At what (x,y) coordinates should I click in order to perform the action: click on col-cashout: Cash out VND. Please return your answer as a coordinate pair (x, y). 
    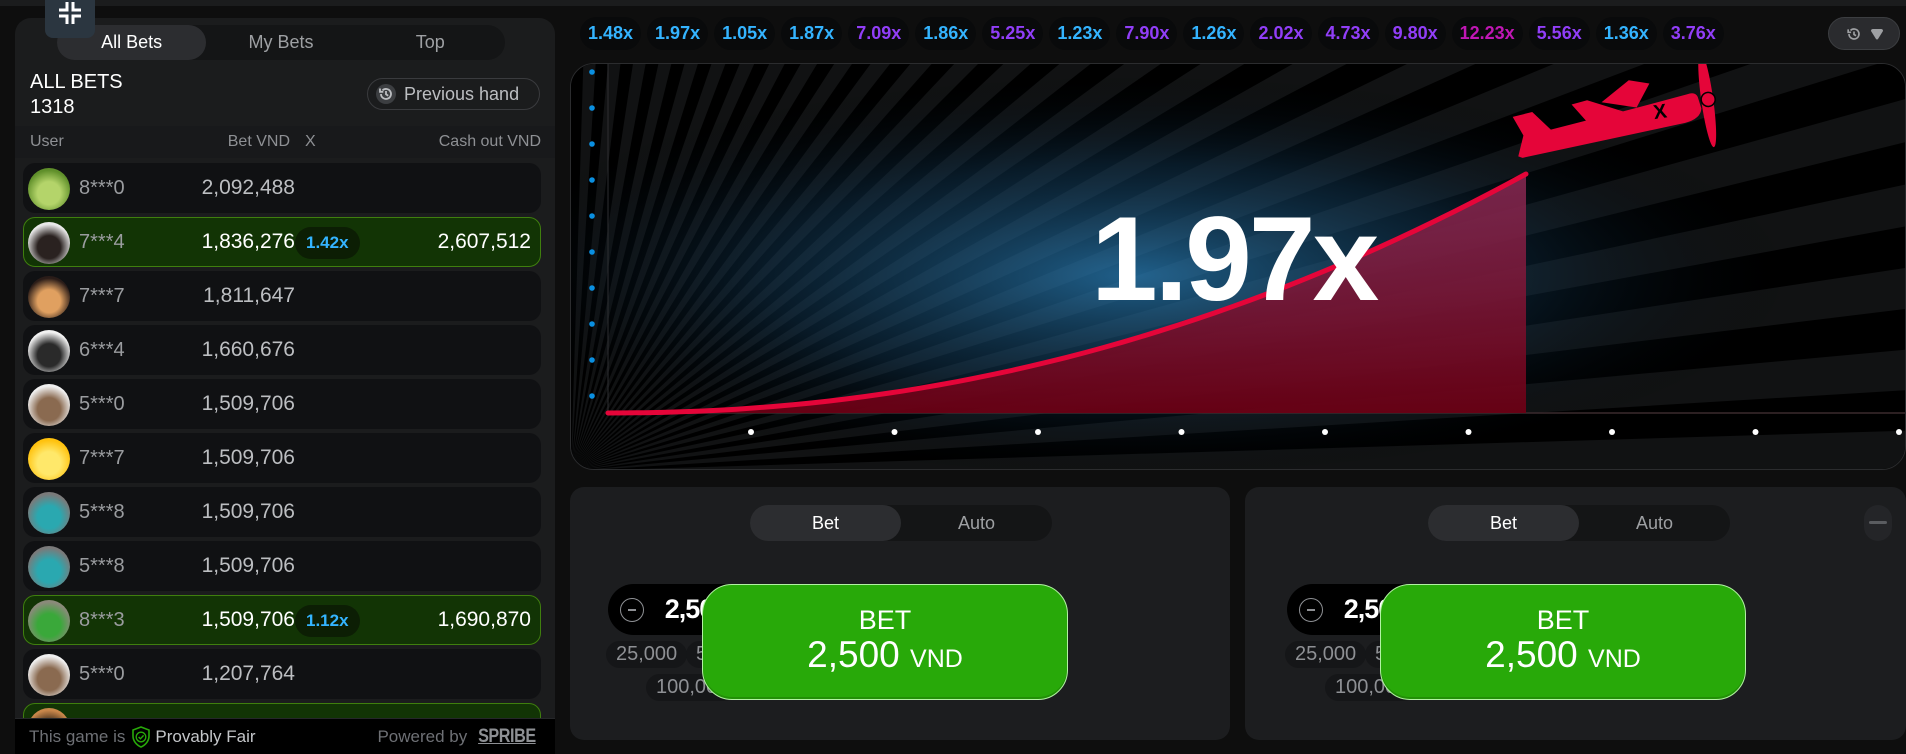
    Looking at the image, I should click on (489, 141).